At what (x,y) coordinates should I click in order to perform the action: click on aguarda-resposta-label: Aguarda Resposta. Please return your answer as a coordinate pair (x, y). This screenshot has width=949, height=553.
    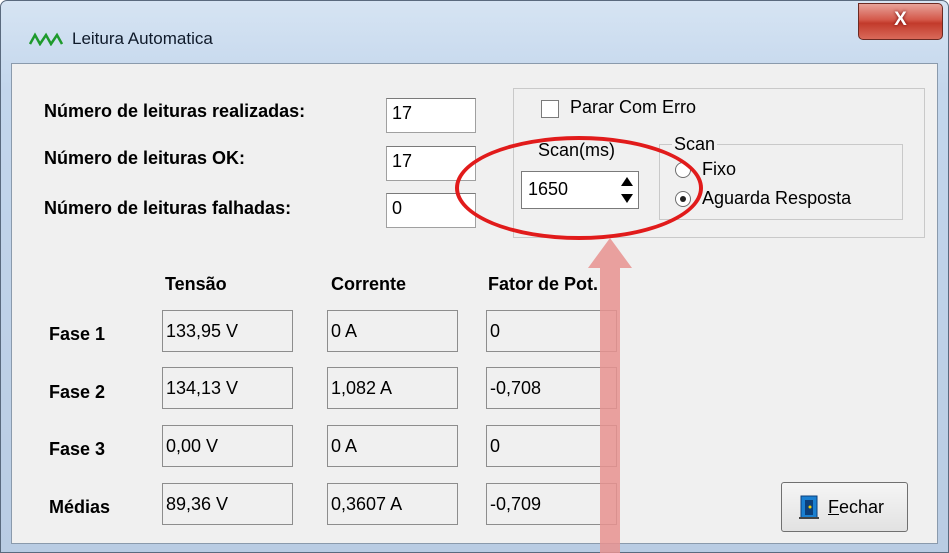
    Looking at the image, I should click on (777, 198).